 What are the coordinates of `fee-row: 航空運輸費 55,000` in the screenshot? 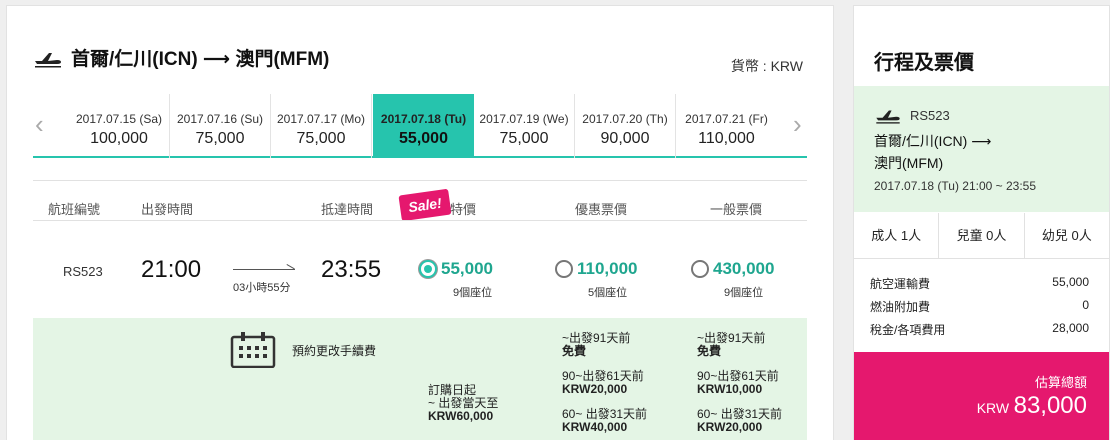 It's located at (979, 283).